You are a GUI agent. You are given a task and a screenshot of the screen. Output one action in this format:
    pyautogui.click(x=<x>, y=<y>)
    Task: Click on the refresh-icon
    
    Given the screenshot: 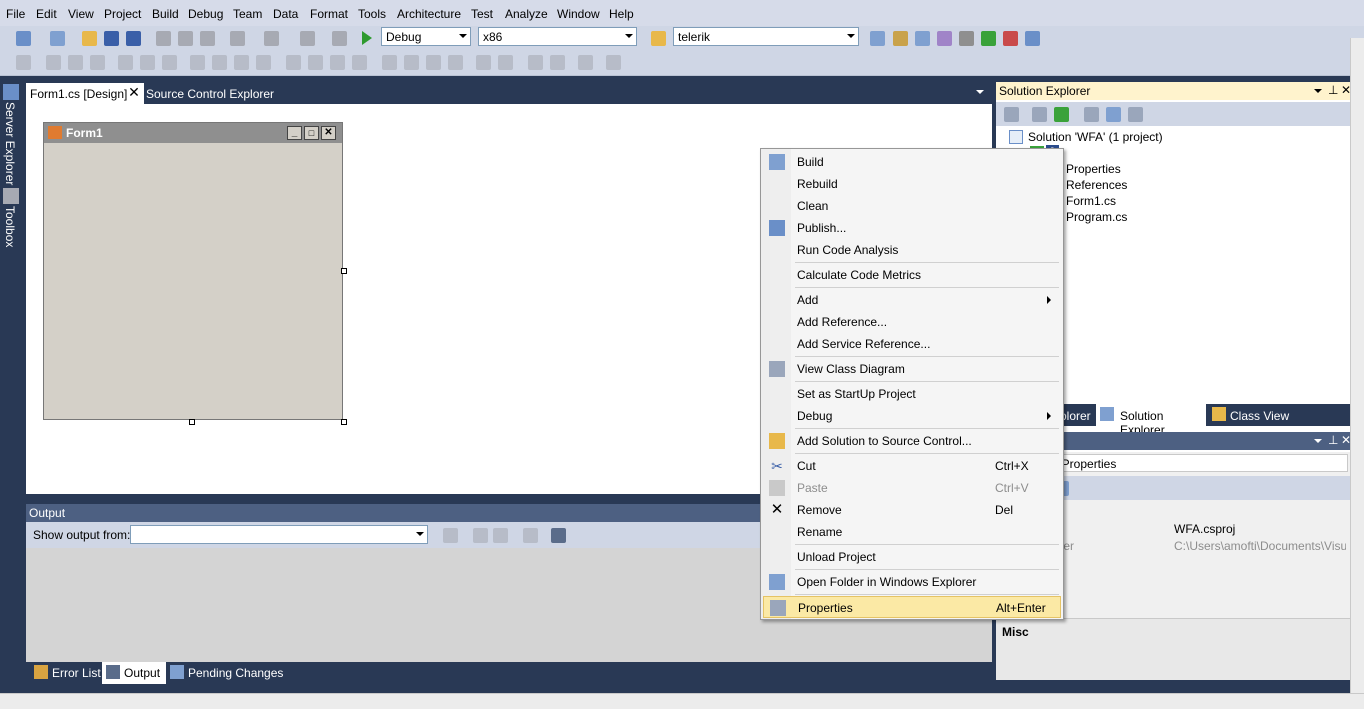 What is the action you would take?
    pyautogui.click(x=1061, y=114)
    